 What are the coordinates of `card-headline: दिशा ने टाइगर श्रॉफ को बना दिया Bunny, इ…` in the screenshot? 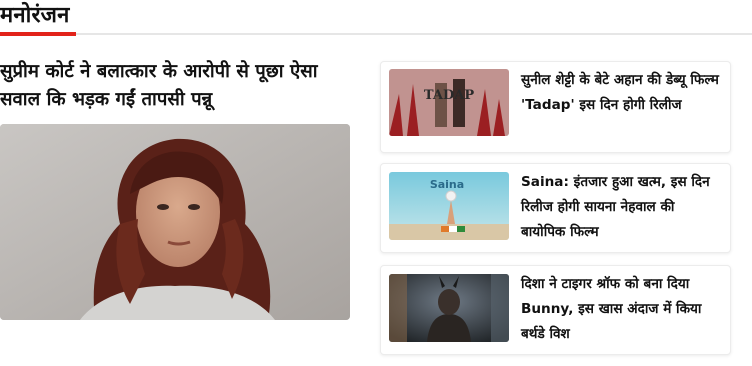 It's located at (621, 309).